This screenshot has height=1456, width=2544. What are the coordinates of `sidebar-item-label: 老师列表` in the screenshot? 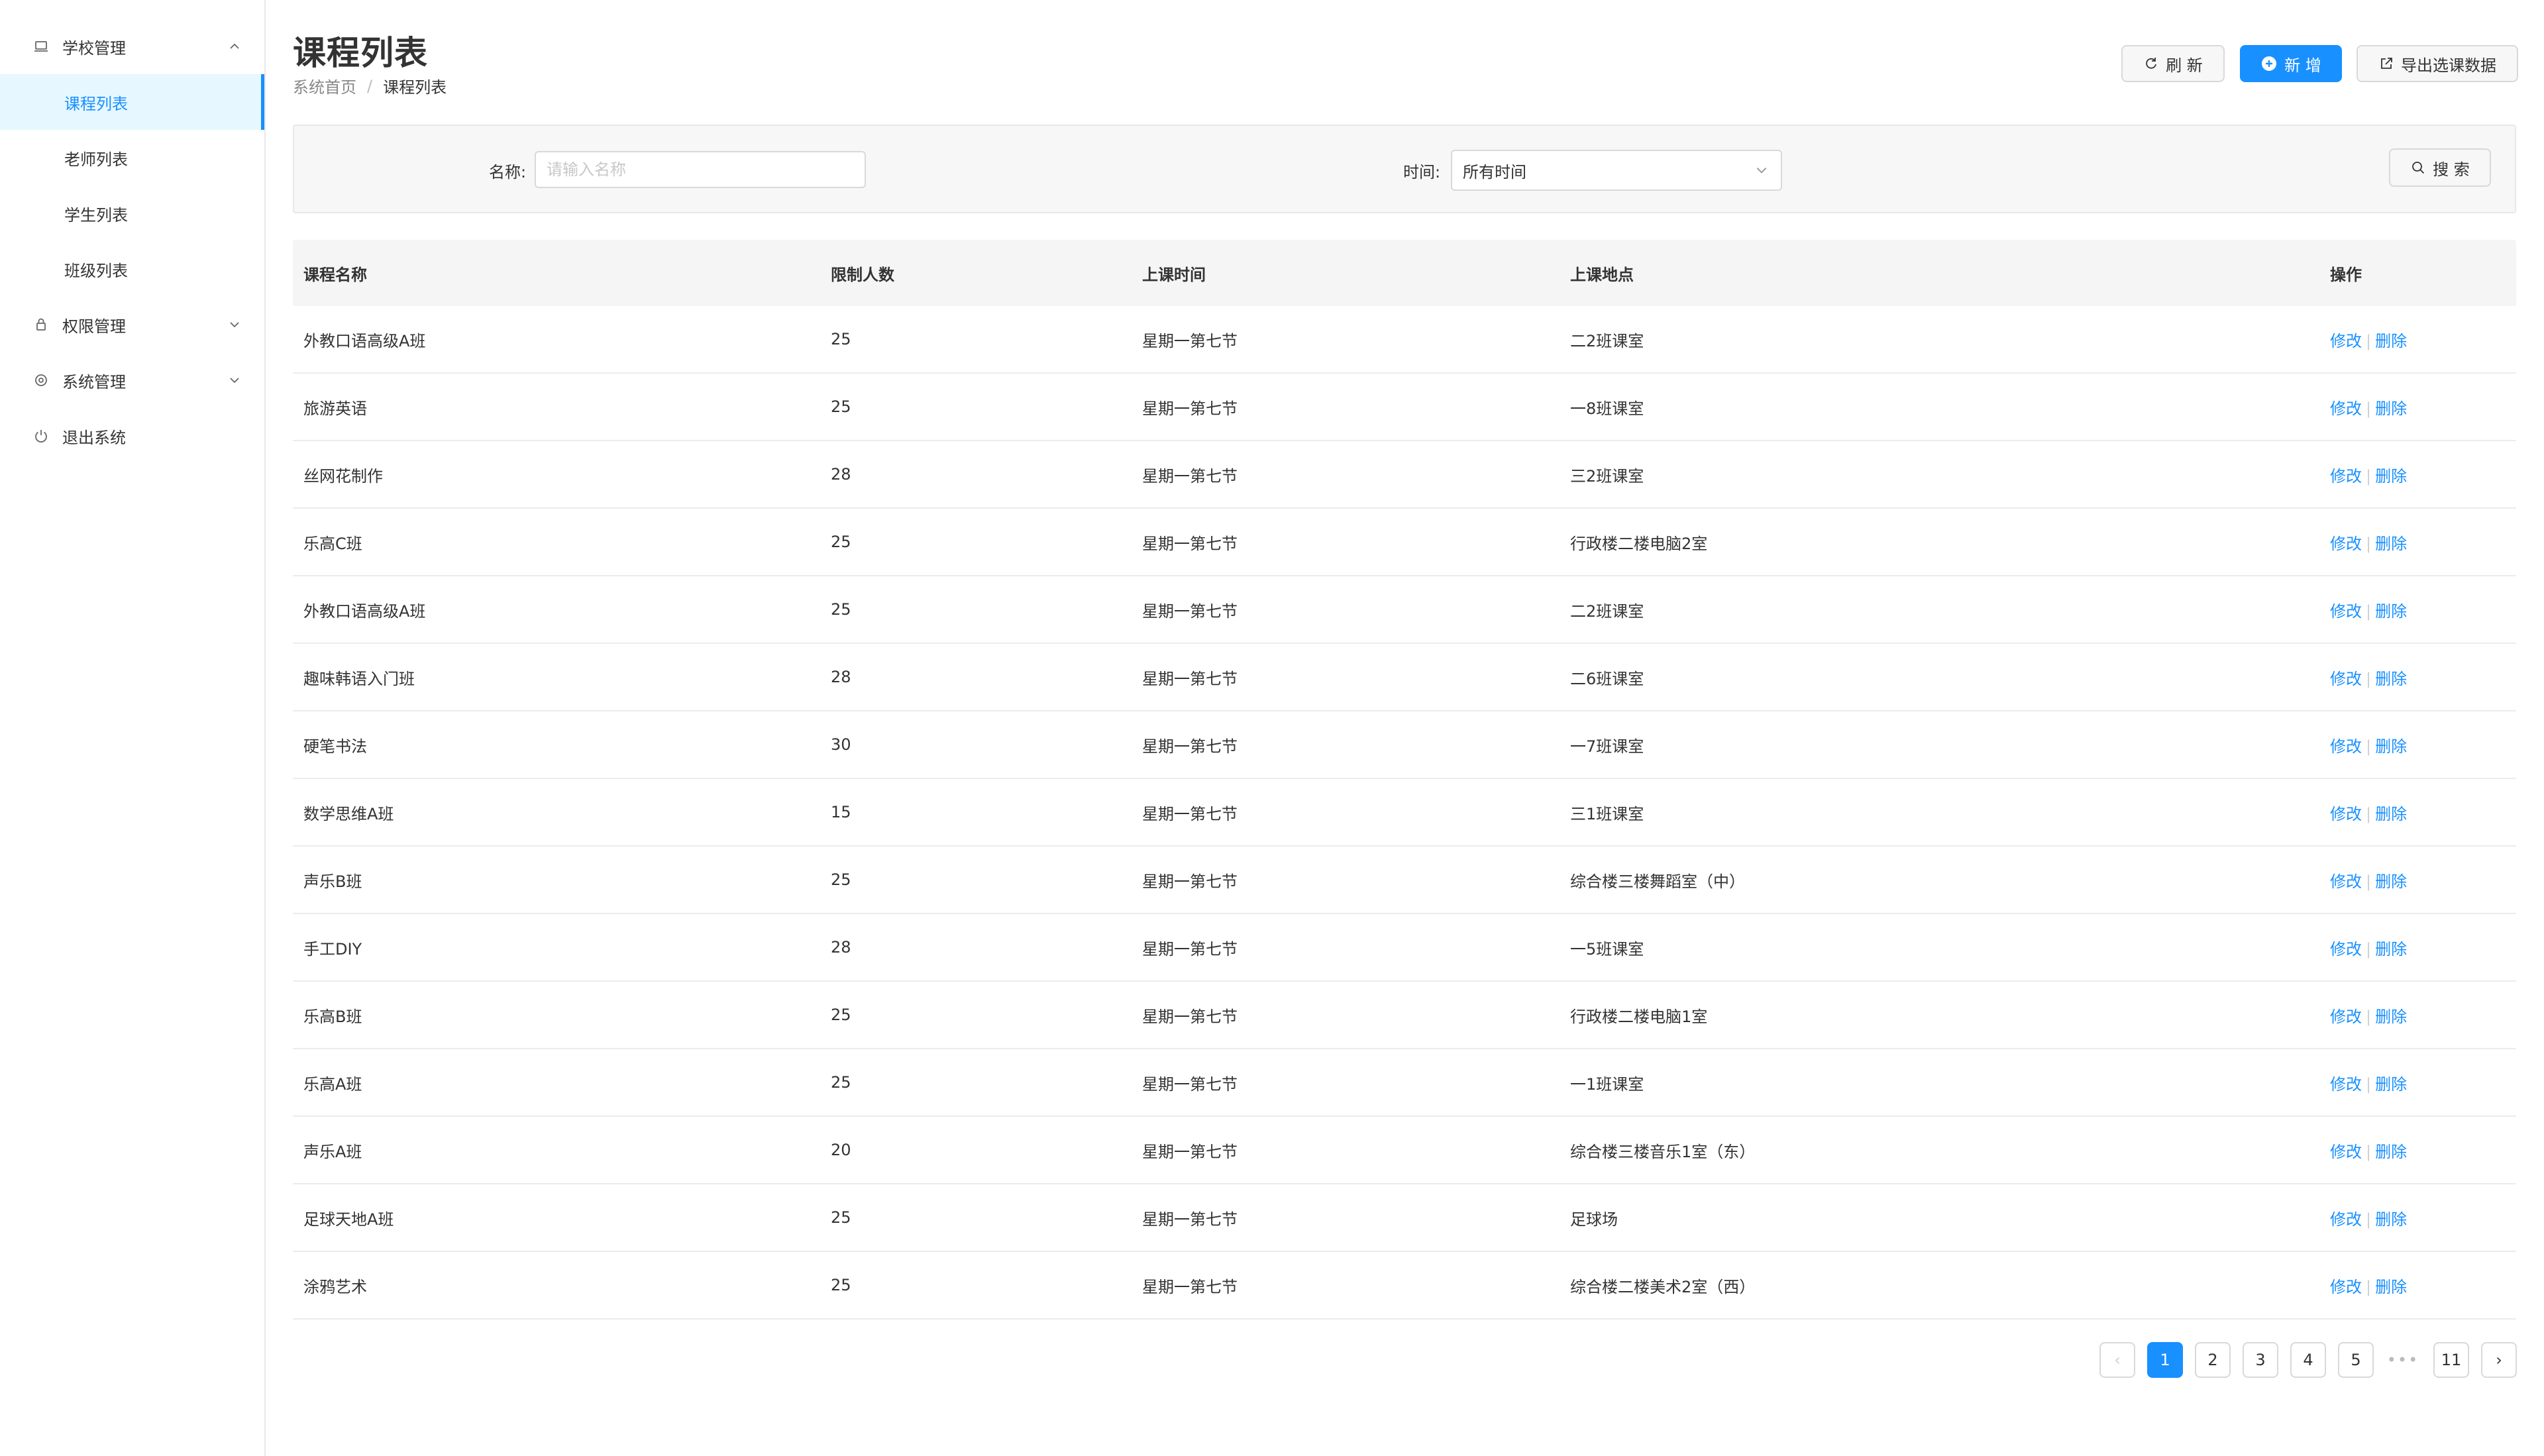 It's located at (96, 159).